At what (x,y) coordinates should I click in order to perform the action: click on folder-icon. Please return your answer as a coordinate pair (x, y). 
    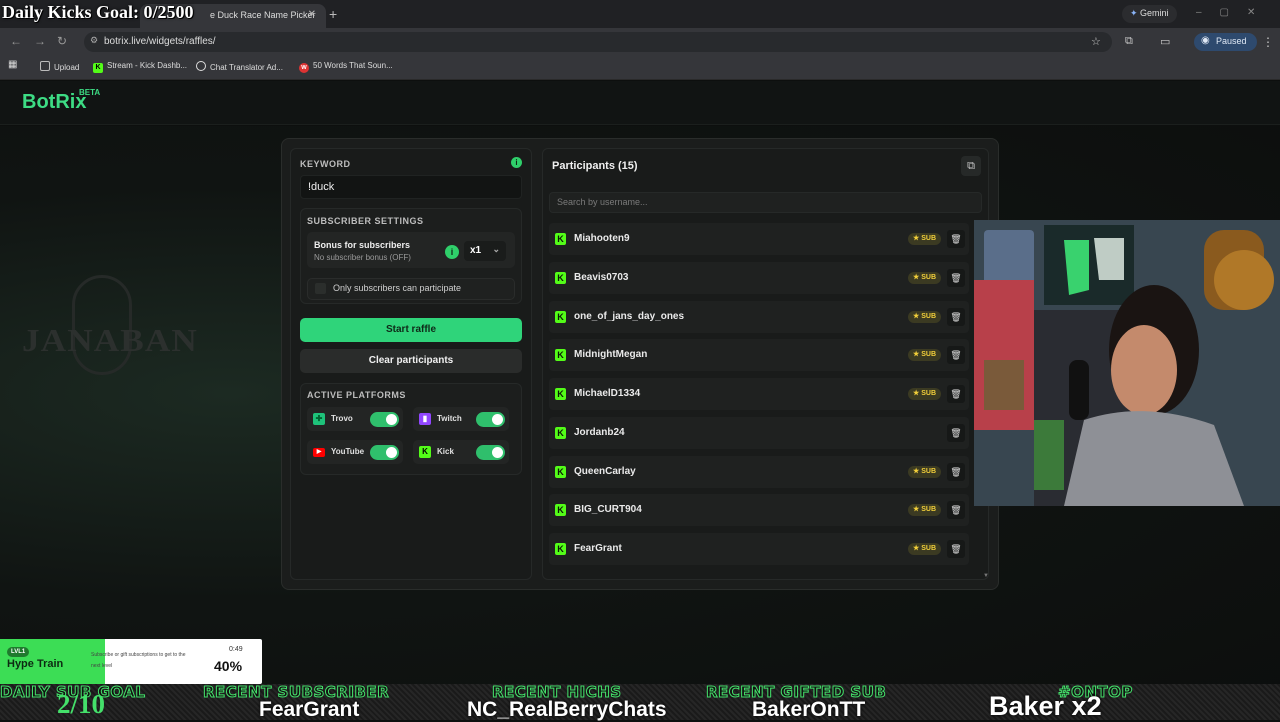
    Looking at the image, I should click on (45, 66).